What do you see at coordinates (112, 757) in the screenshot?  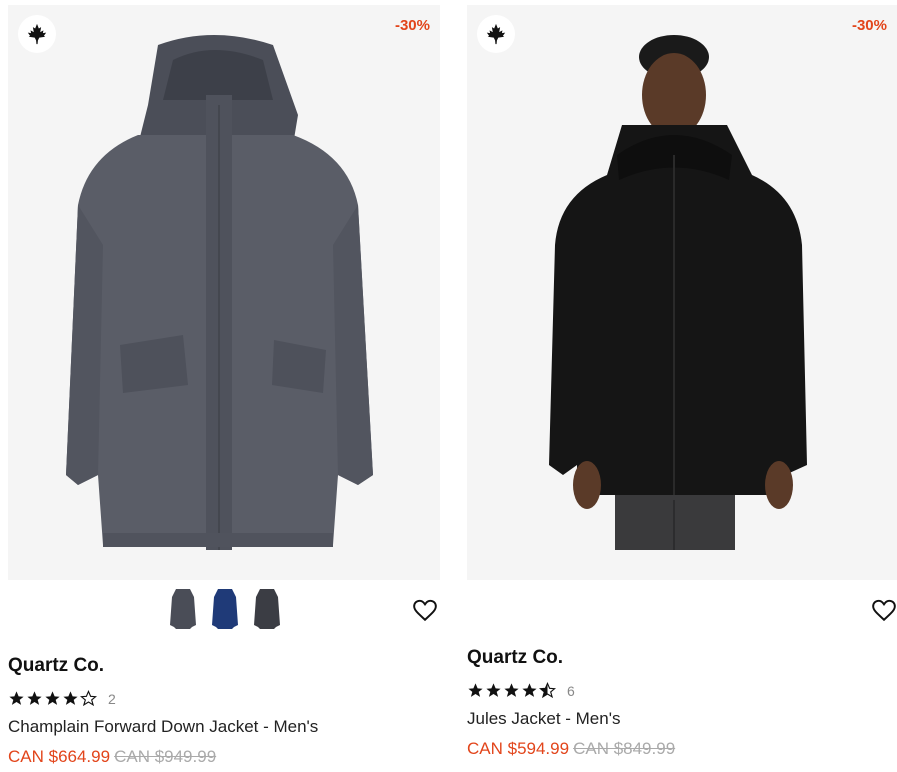 I see `price-block: CAN $664.99 CAN $949.99` at bounding box center [112, 757].